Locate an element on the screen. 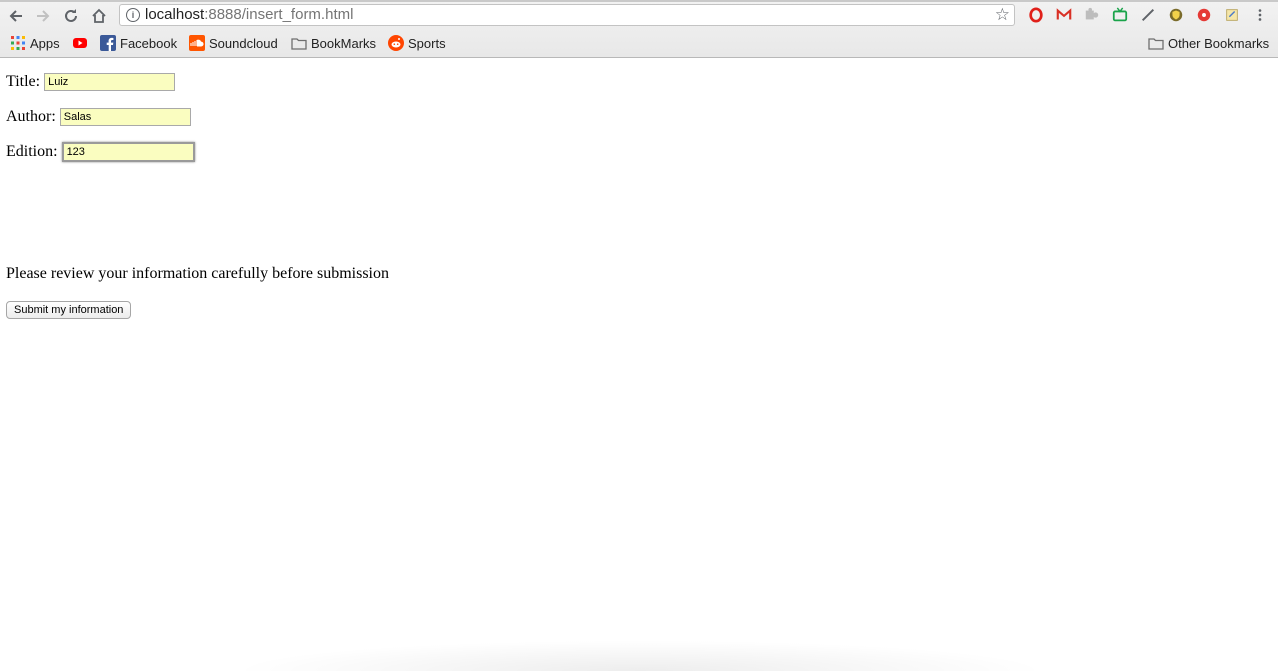 Image resolution: width=1278 pixels, height=671 pixels. author-label: Author: is located at coordinates (31, 116).